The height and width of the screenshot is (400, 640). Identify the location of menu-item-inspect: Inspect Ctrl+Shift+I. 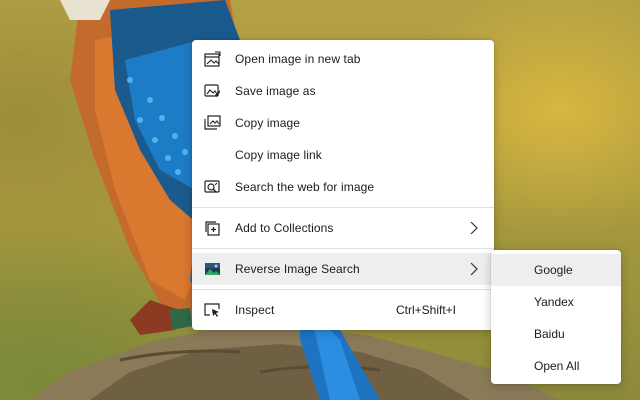
(343, 310).